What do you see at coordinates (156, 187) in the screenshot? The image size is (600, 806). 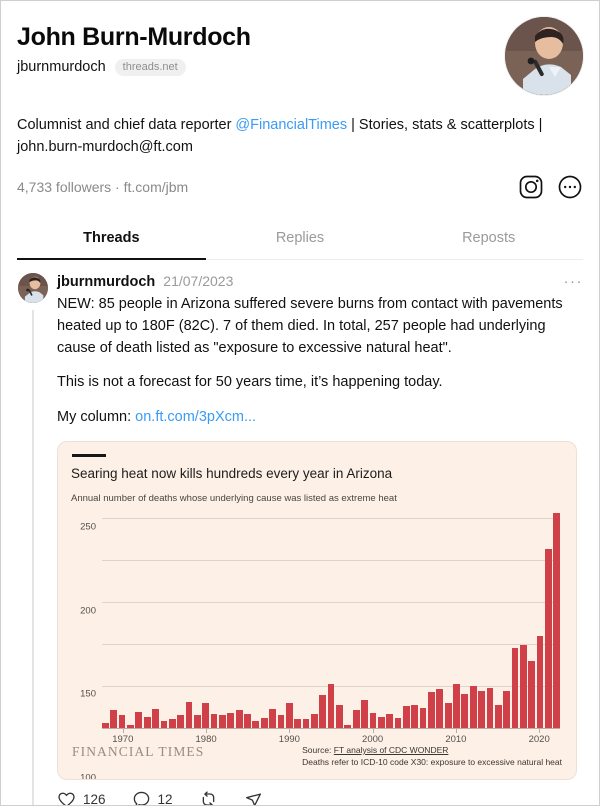 I see `profile-website-link: ft.com/jbm` at bounding box center [156, 187].